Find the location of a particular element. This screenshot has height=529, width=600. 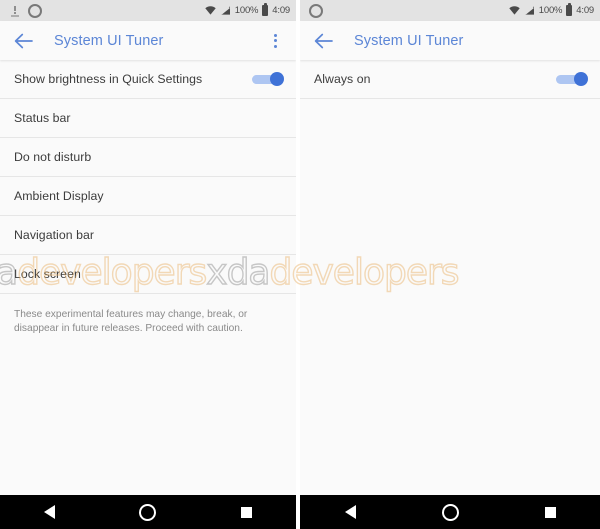

list-item: Always on is located at coordinates (450, 79).